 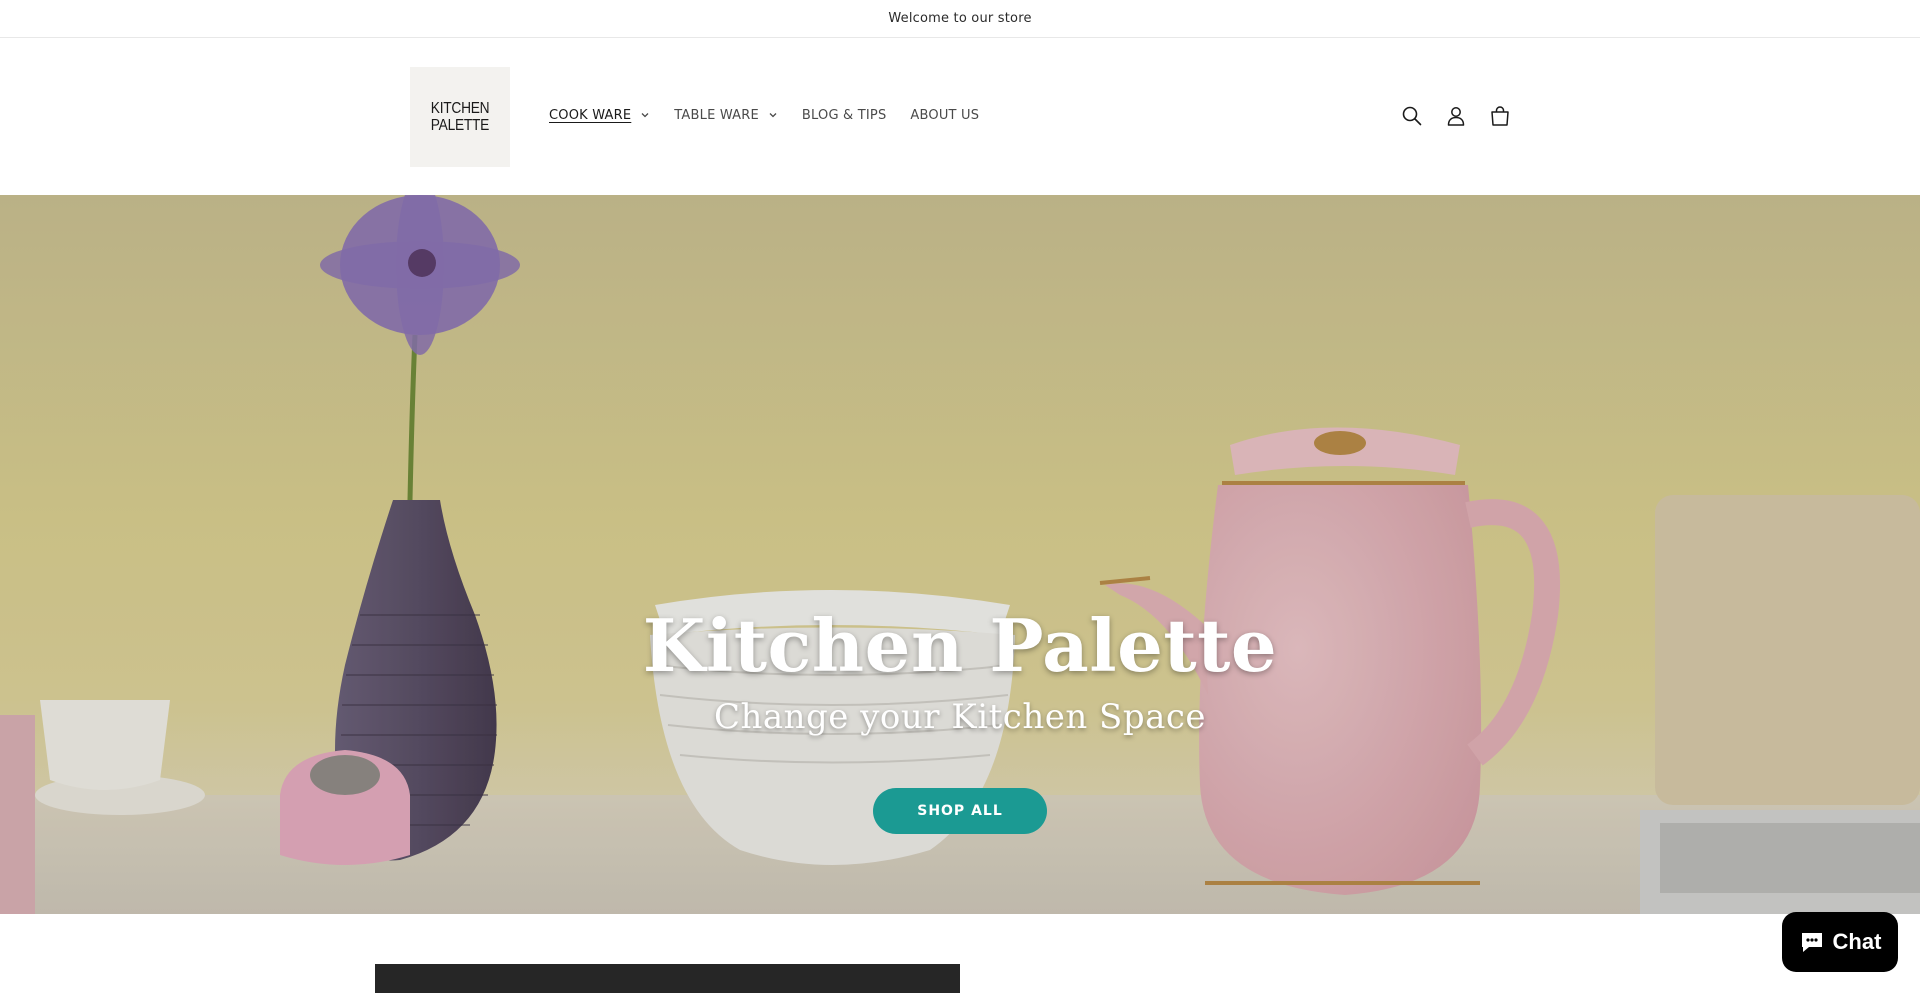 I want to click on featured-media-block, so click(x=667, y=978).